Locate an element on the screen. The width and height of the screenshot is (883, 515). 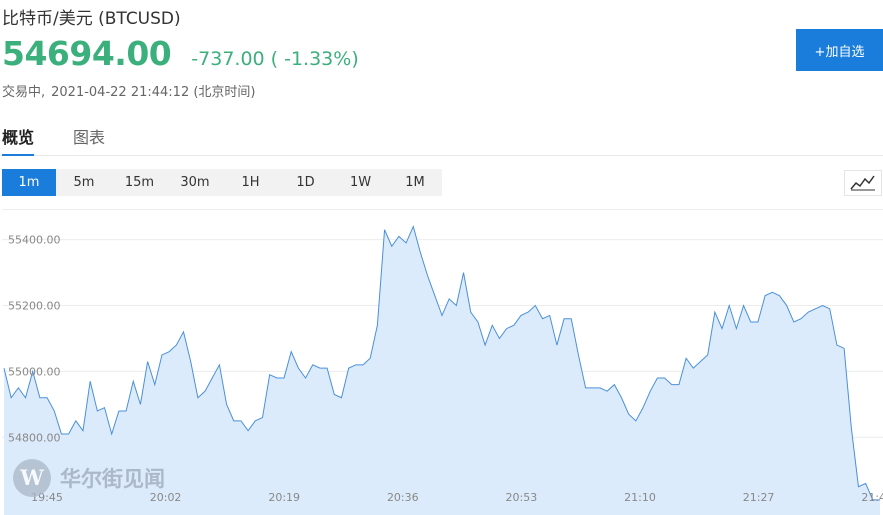
price-row: 54694.00 -737.00 ( -1.33%) is located at coordinates (180, 53).